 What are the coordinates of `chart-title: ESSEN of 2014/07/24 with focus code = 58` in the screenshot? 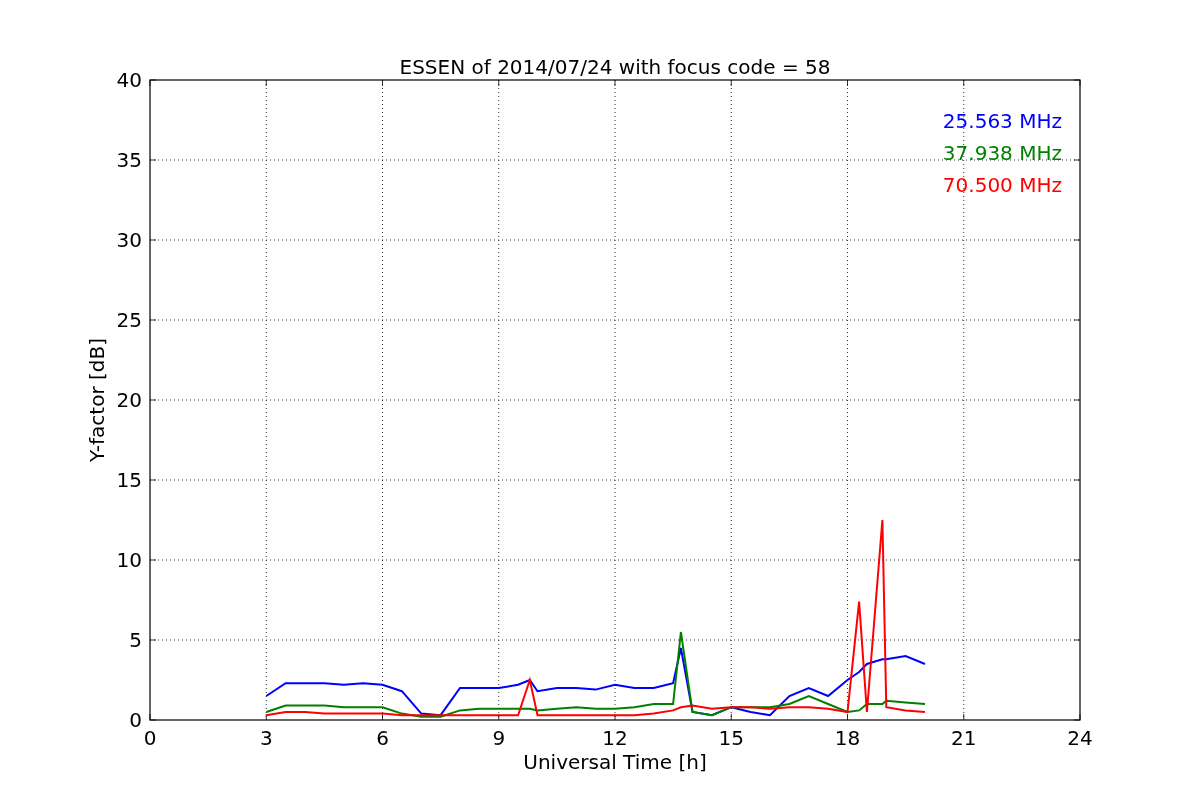 It's located at (615, 67).